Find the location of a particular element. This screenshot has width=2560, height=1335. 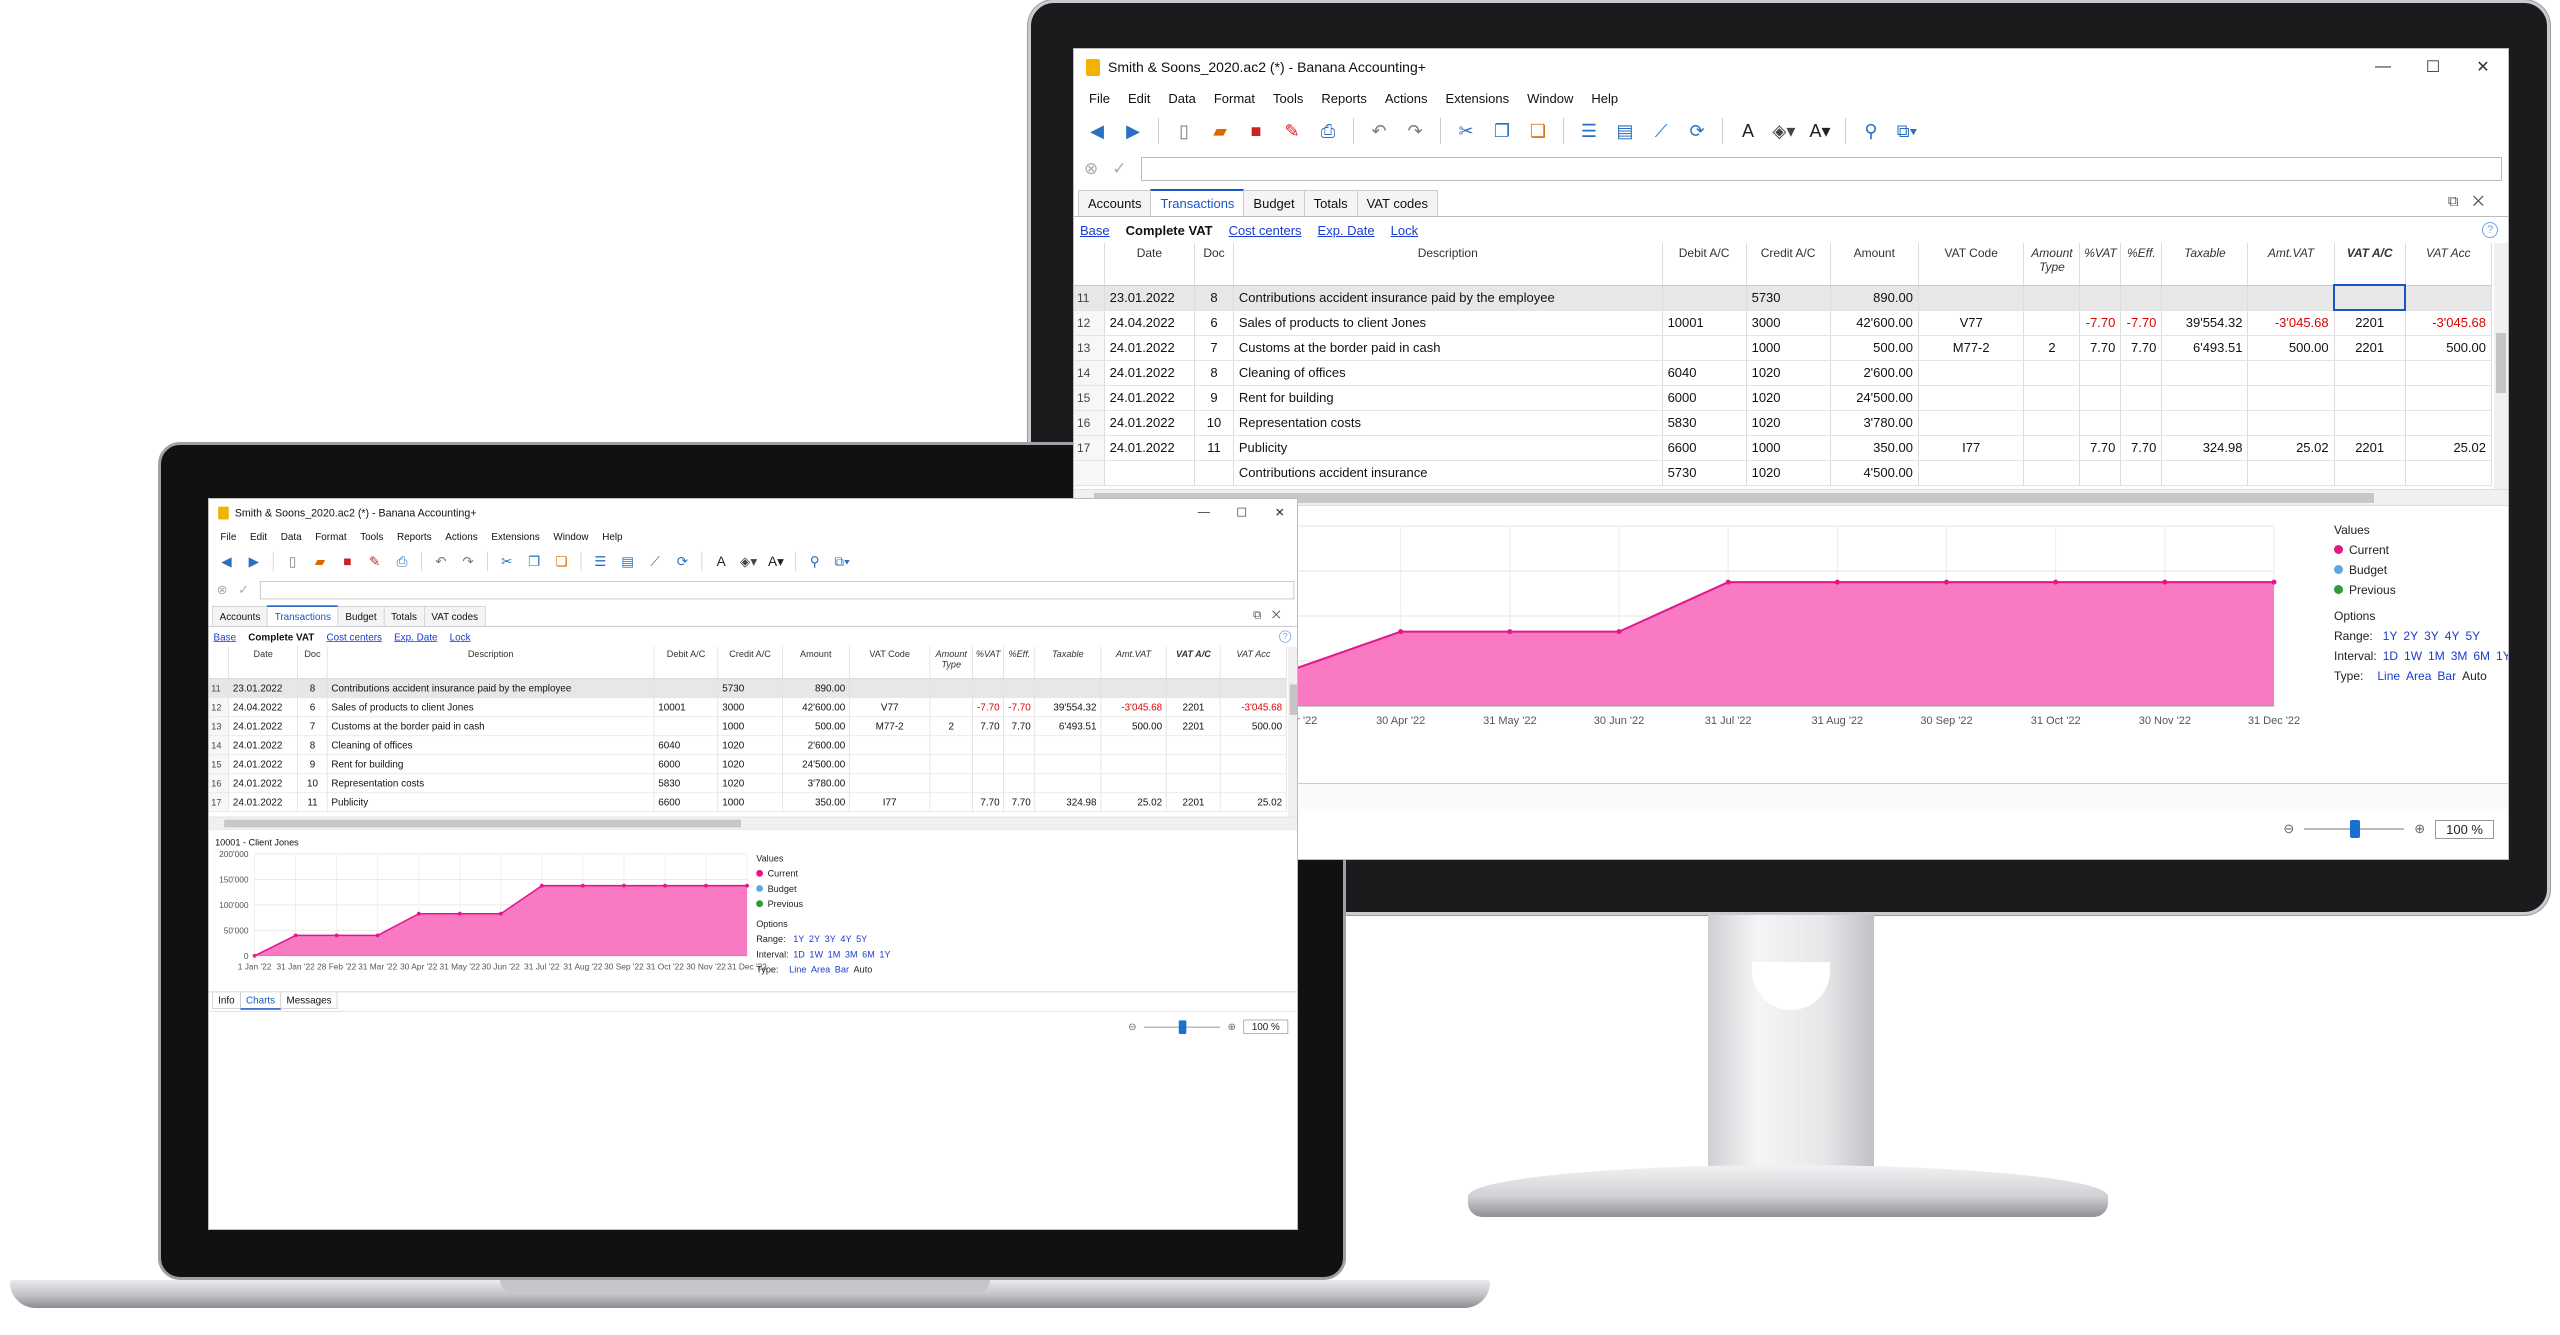

cell-taxable: 6'493.51 is located at coordinates (2205, 348).